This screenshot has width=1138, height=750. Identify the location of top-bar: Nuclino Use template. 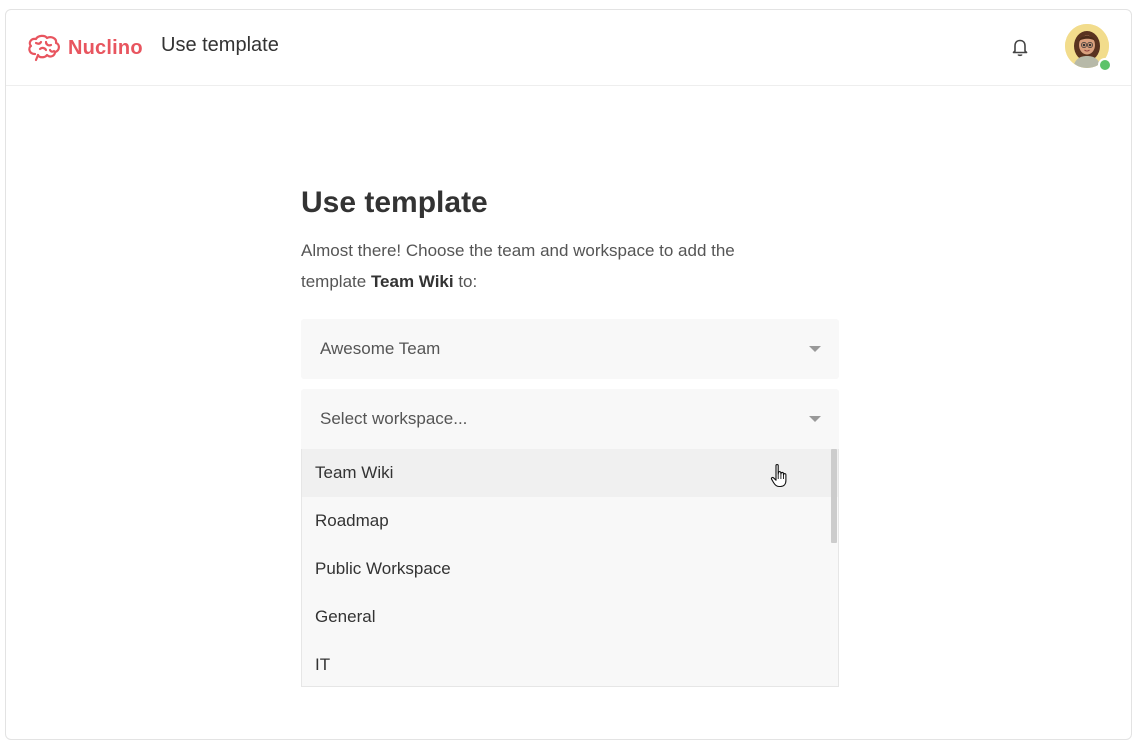
(568, 48).